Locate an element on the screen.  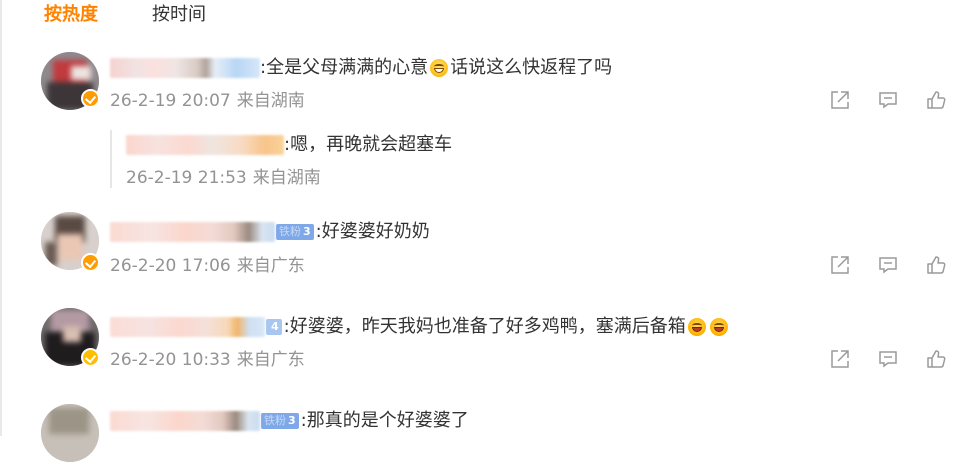
left-divider is located at coordinates (1, 218).